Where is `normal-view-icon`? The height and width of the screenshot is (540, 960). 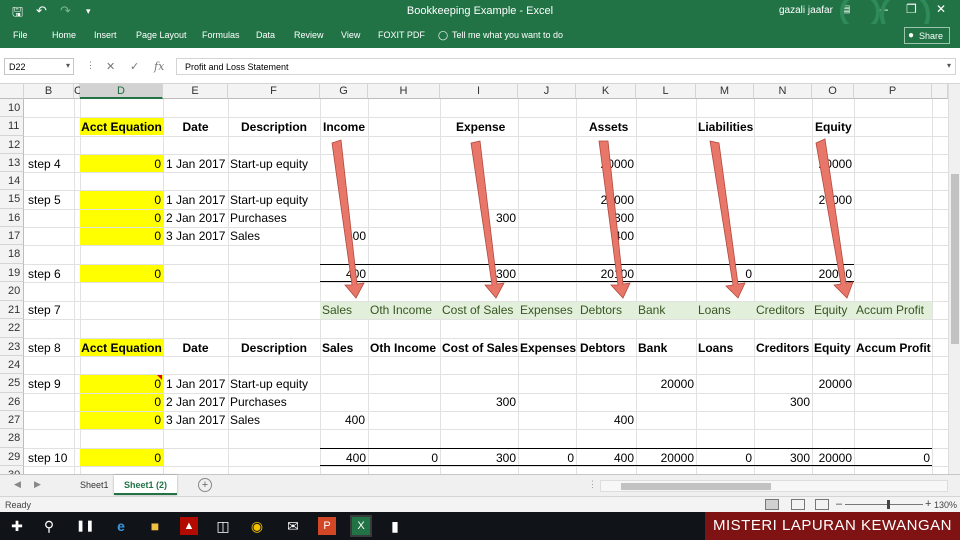 normal-view-icon is located at coordinates (772, 504).